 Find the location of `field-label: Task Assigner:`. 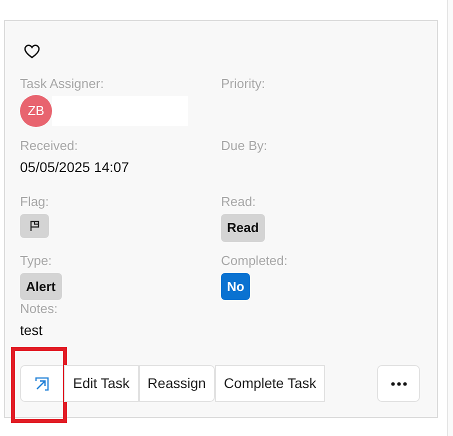

field-label: Task Assigner: is located at coordinates (62, 84).